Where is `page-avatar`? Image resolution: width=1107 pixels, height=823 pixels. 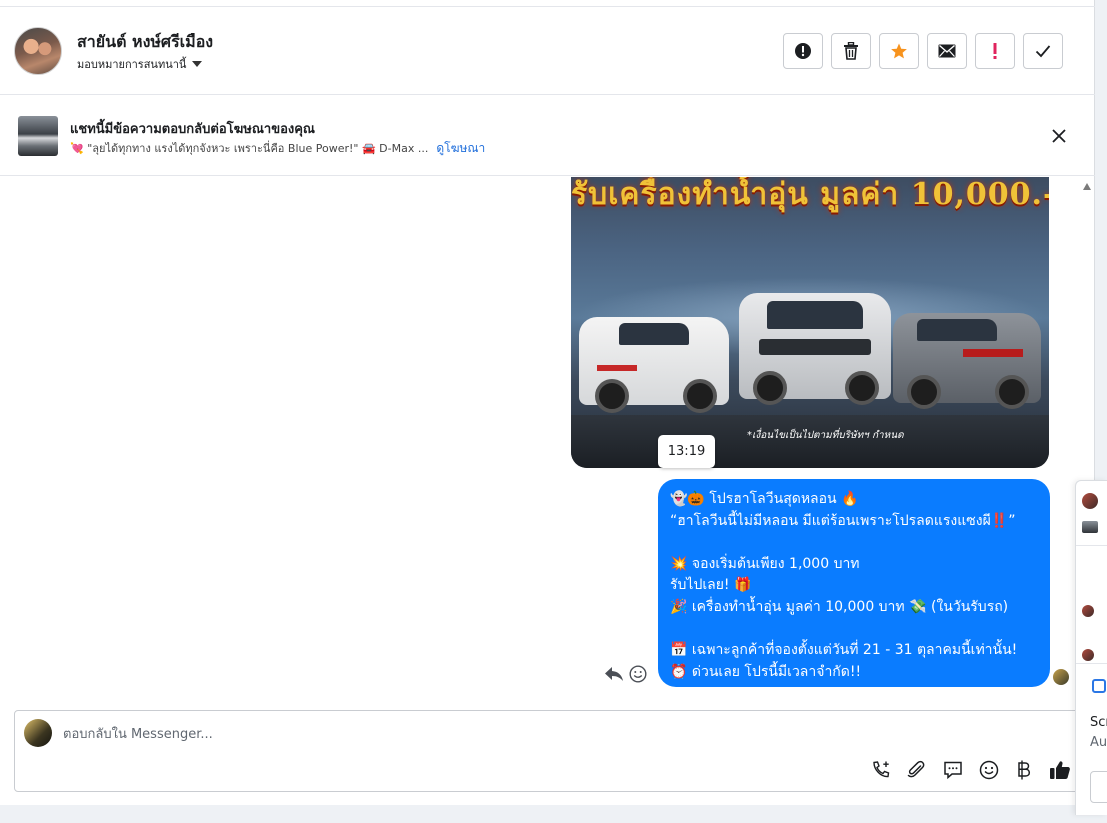
page-avatar is located at coordinates (38, 733).